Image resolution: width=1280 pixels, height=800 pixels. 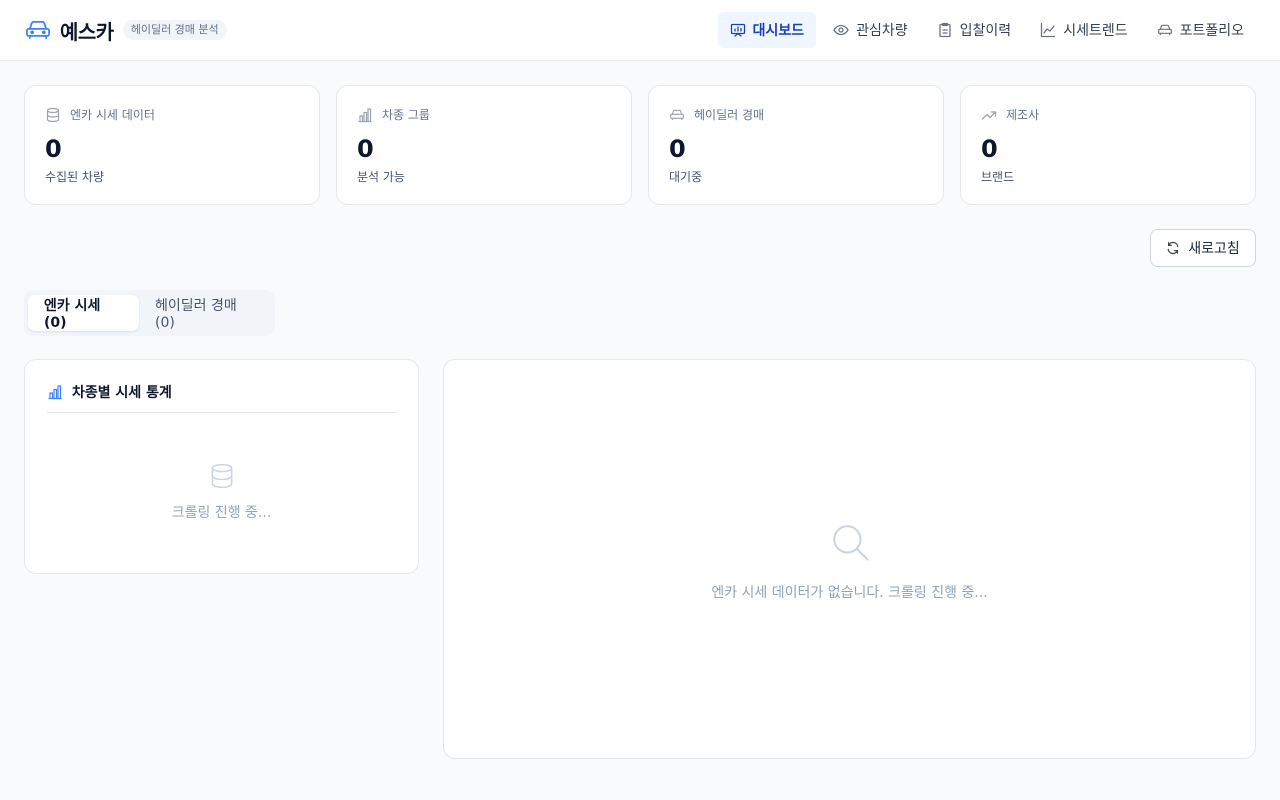 I want to click on car-logo-icon, so click(x=38, y=30).